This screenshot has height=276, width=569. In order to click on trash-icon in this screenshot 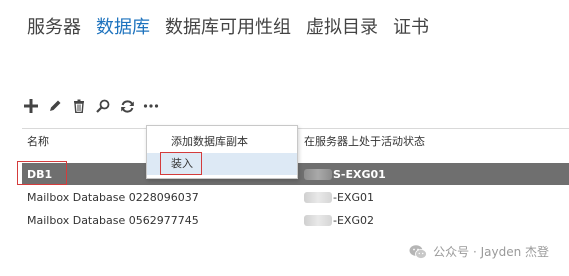, I will do `click(79, 106)`.